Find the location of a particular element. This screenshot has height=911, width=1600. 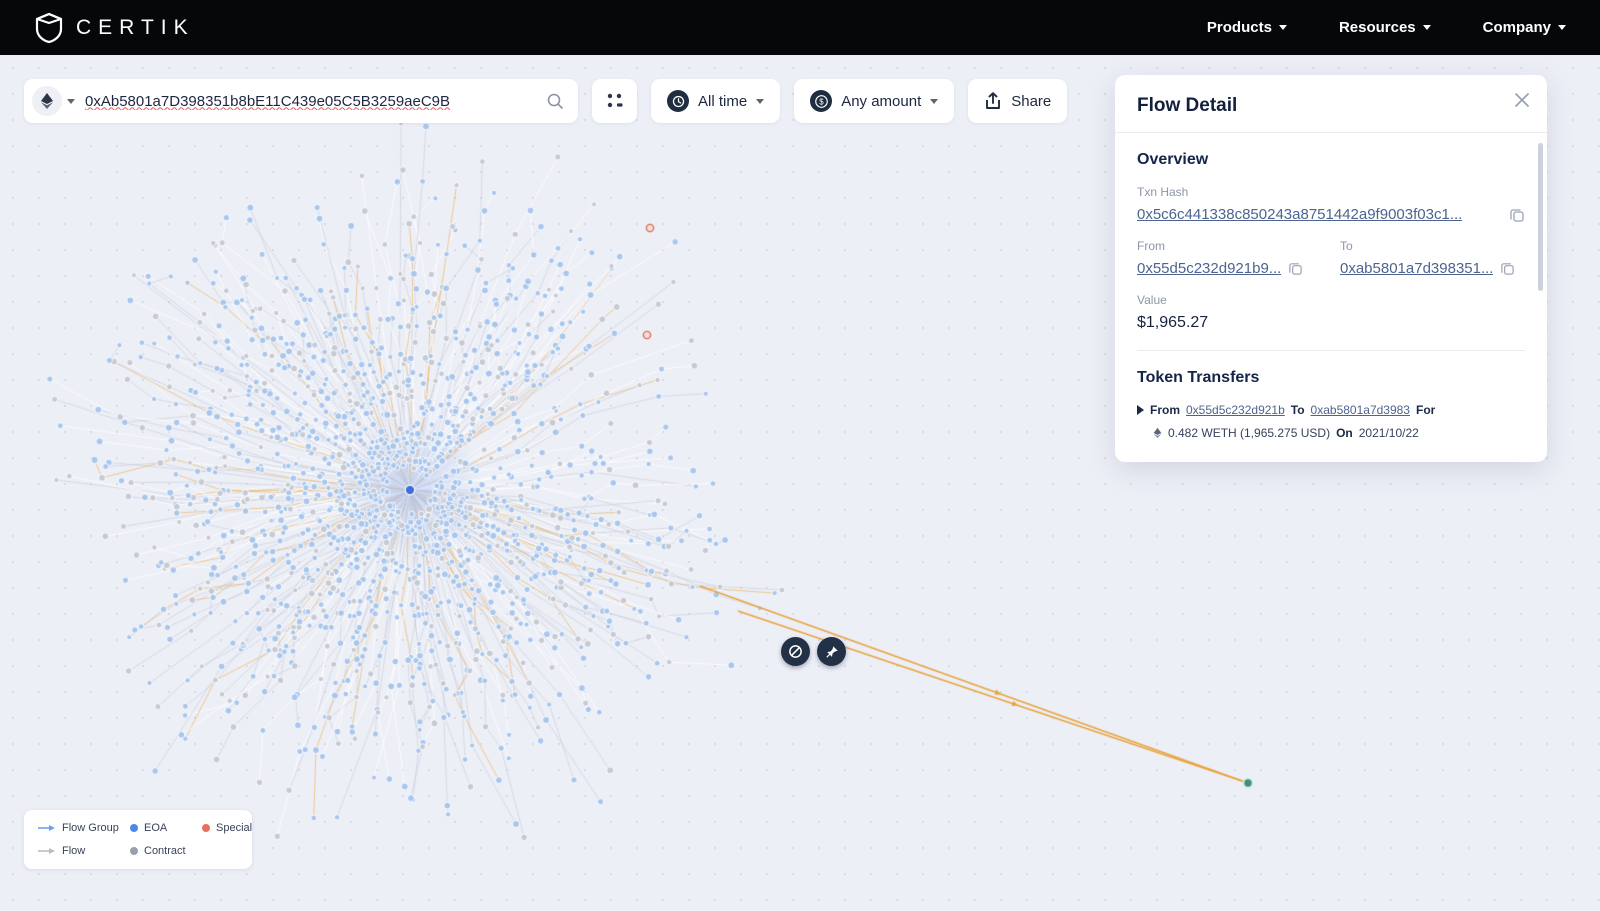

txn-hash-label: Txn Hash is located at coordinates (1163, 192).